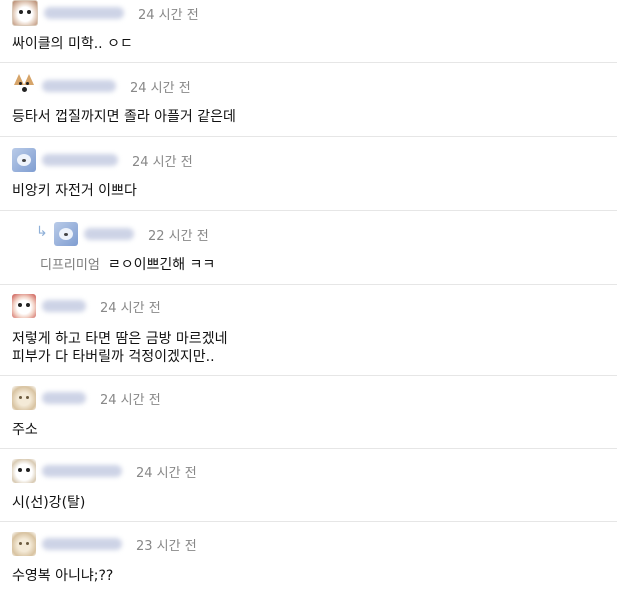 This screenshot has width=617, height=594. I want to click on red-dog-avatar-icon, so click(24, 306).